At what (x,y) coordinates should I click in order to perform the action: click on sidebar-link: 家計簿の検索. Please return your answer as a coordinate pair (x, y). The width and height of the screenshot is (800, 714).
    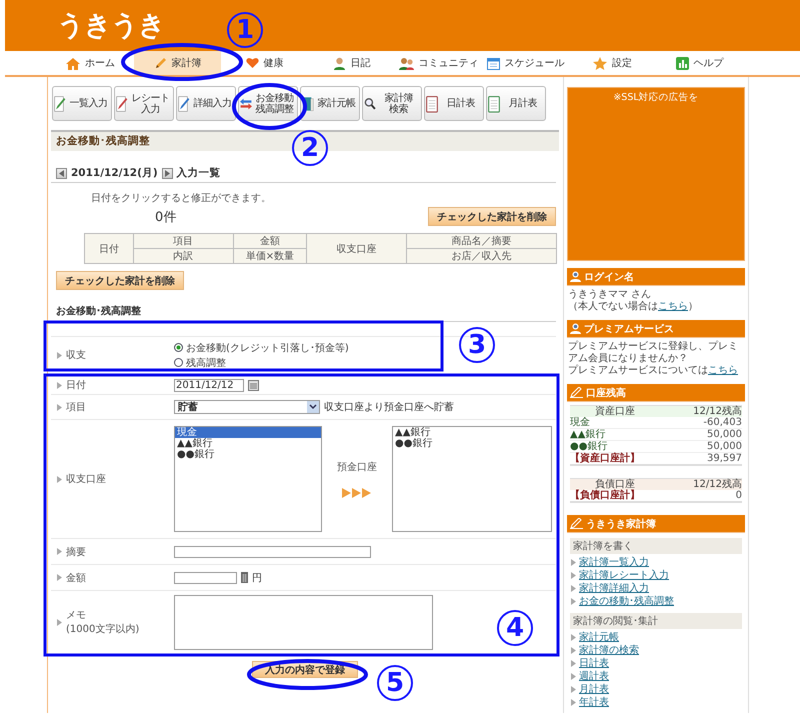
    Looking at the image, I should click on (609, 650).